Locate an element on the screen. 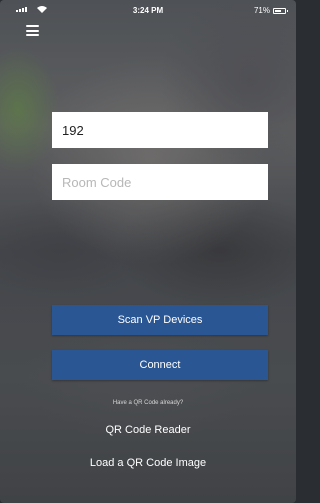  connect-button: Connect is located at coordinates (160, 365).